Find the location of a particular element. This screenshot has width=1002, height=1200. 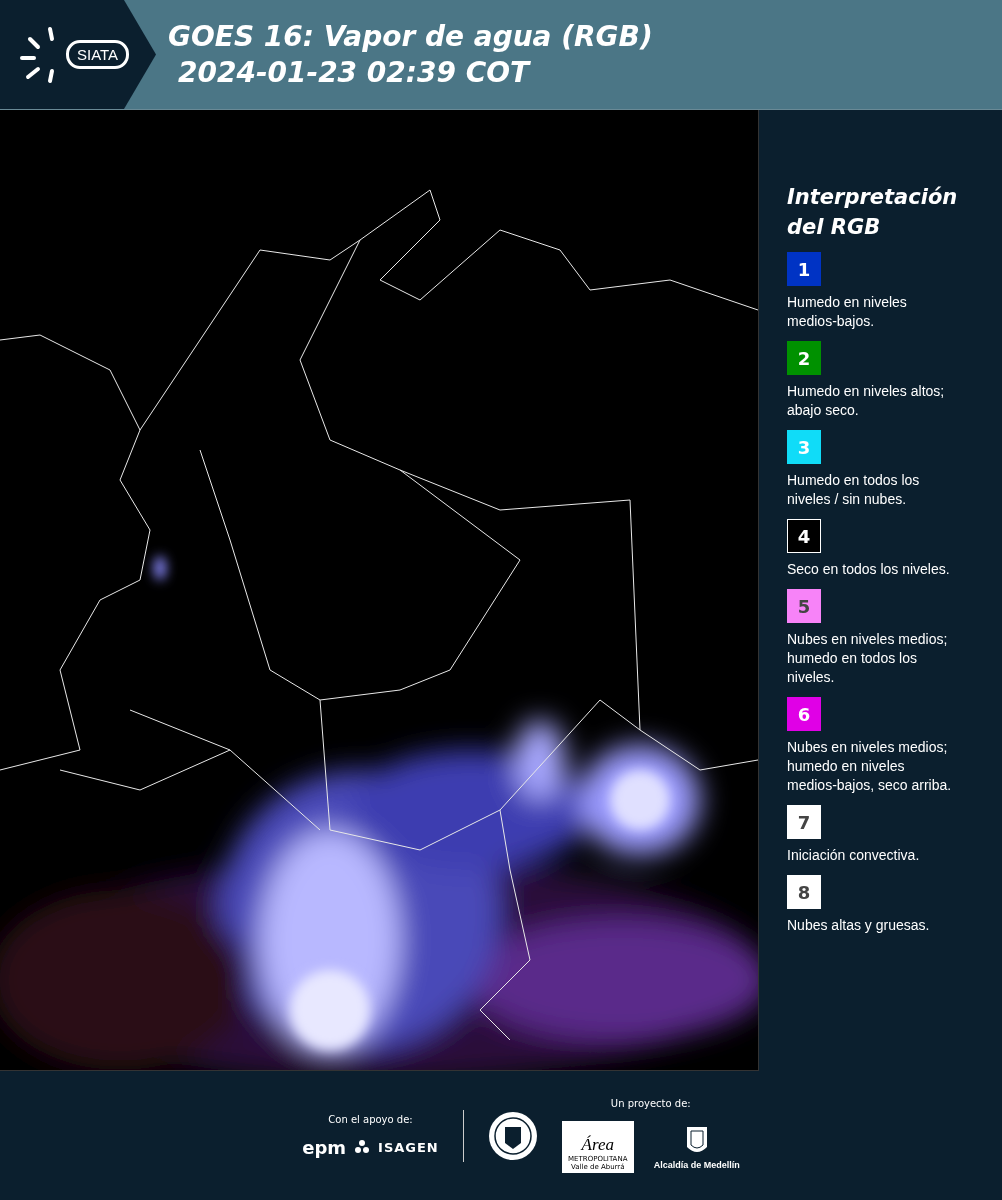

legend-swatch: 4 is located at coordinates (804, 536).